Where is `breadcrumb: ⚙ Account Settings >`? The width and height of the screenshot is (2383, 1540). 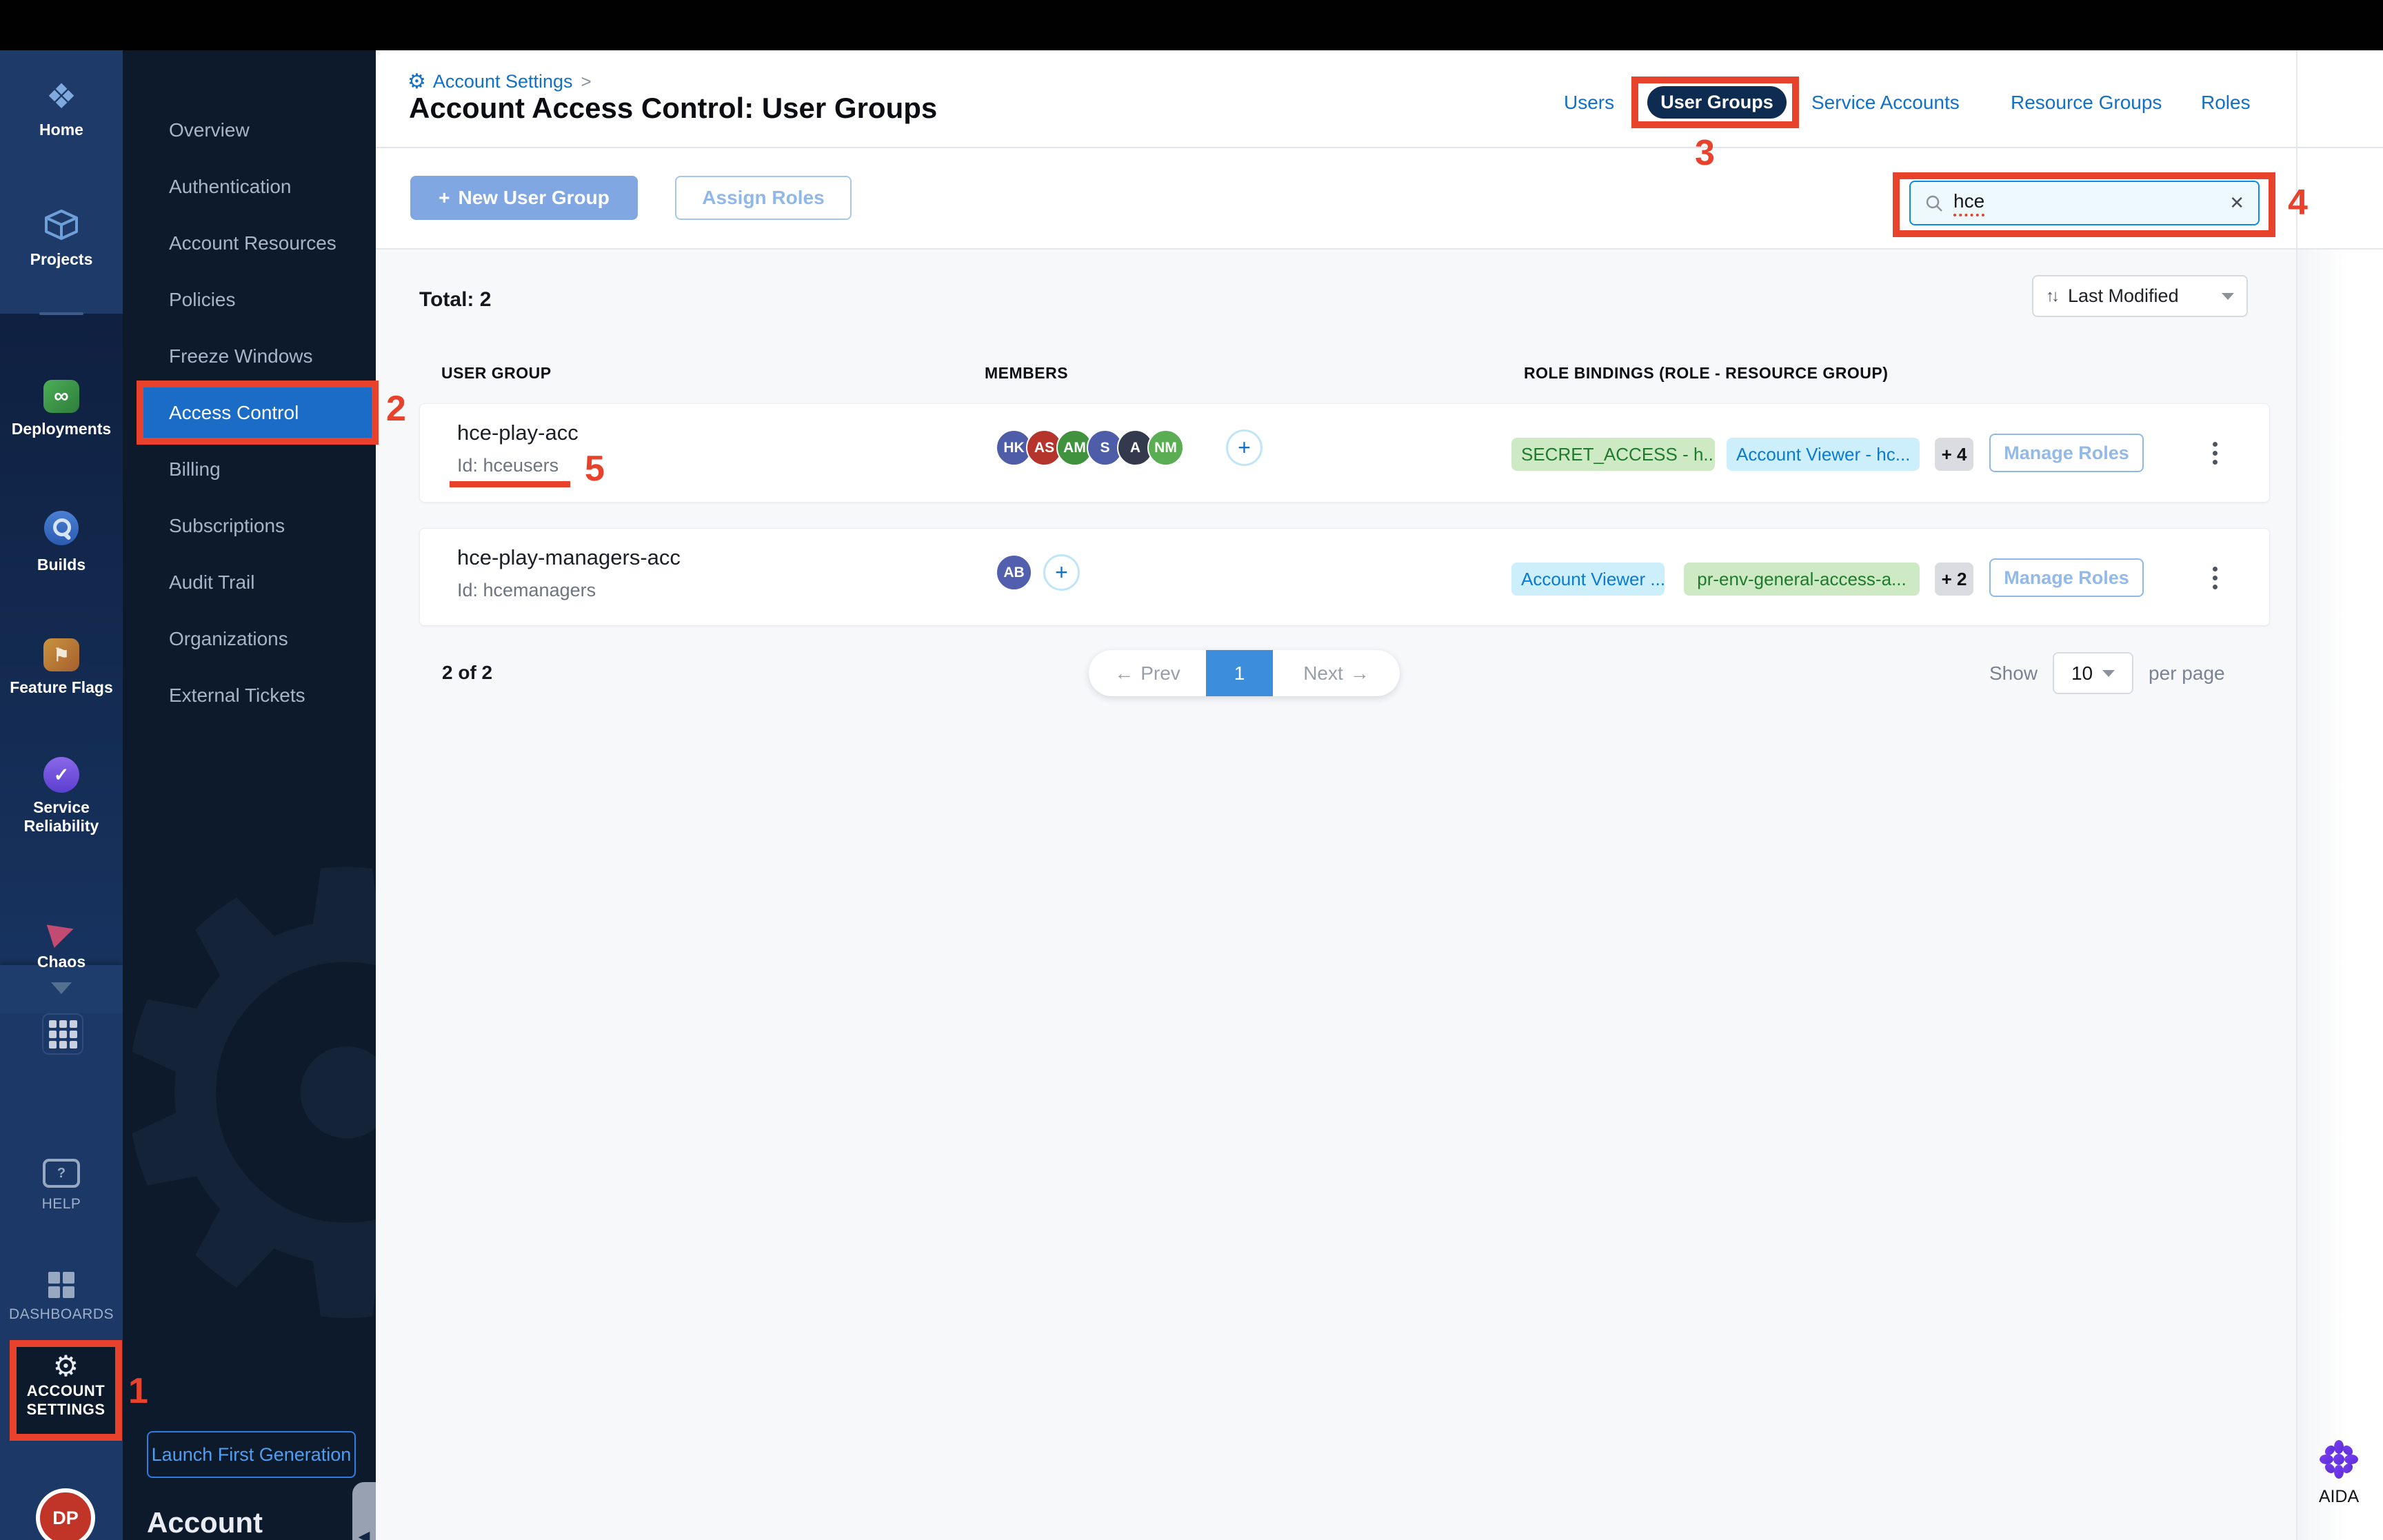
breadcrumb: ⚙ Account Settings > is located at coordinates (500, 82).